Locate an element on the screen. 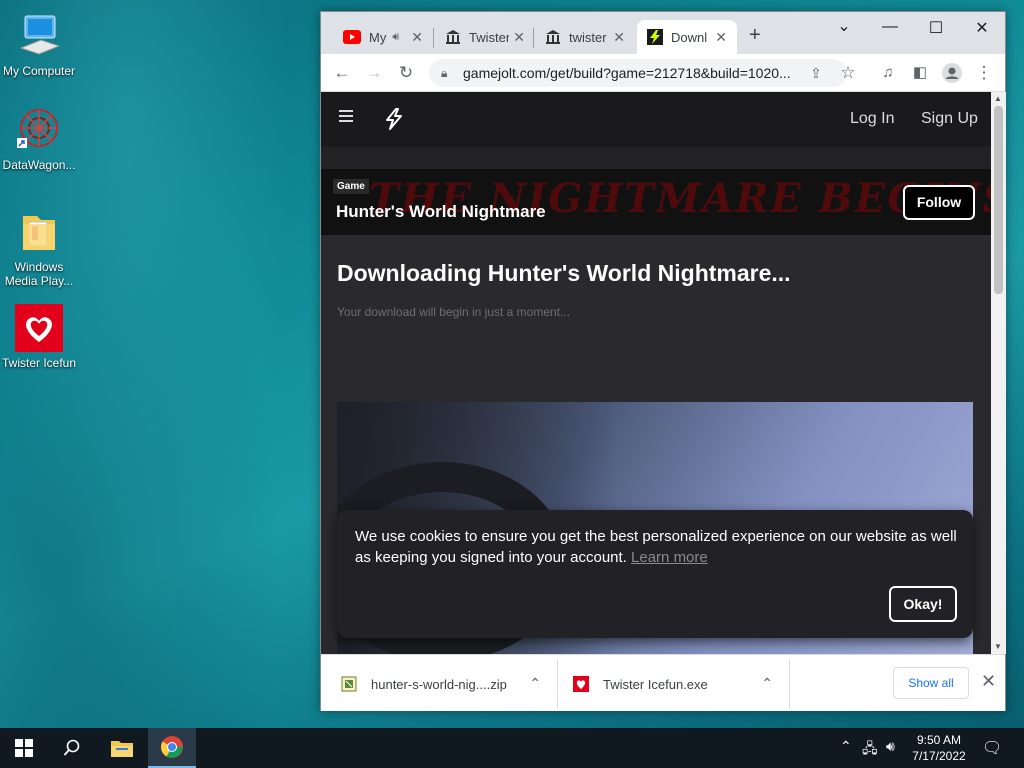 The width and height of the screenshot is (1024, 768). scroll-down-icon: ▼ is located at coordinates (998, 646).